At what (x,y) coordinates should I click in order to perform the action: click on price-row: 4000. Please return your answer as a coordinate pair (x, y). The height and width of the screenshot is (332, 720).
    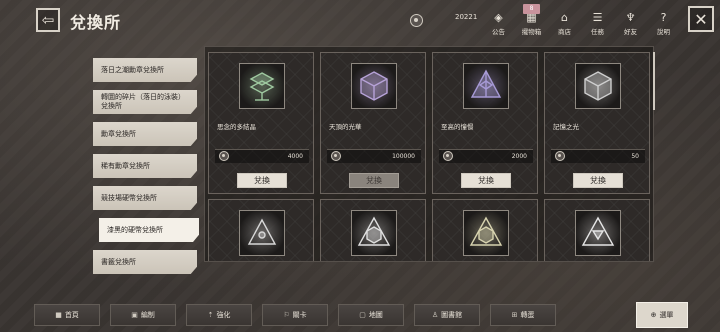
    Looking at the image, I should click on (262, 156).